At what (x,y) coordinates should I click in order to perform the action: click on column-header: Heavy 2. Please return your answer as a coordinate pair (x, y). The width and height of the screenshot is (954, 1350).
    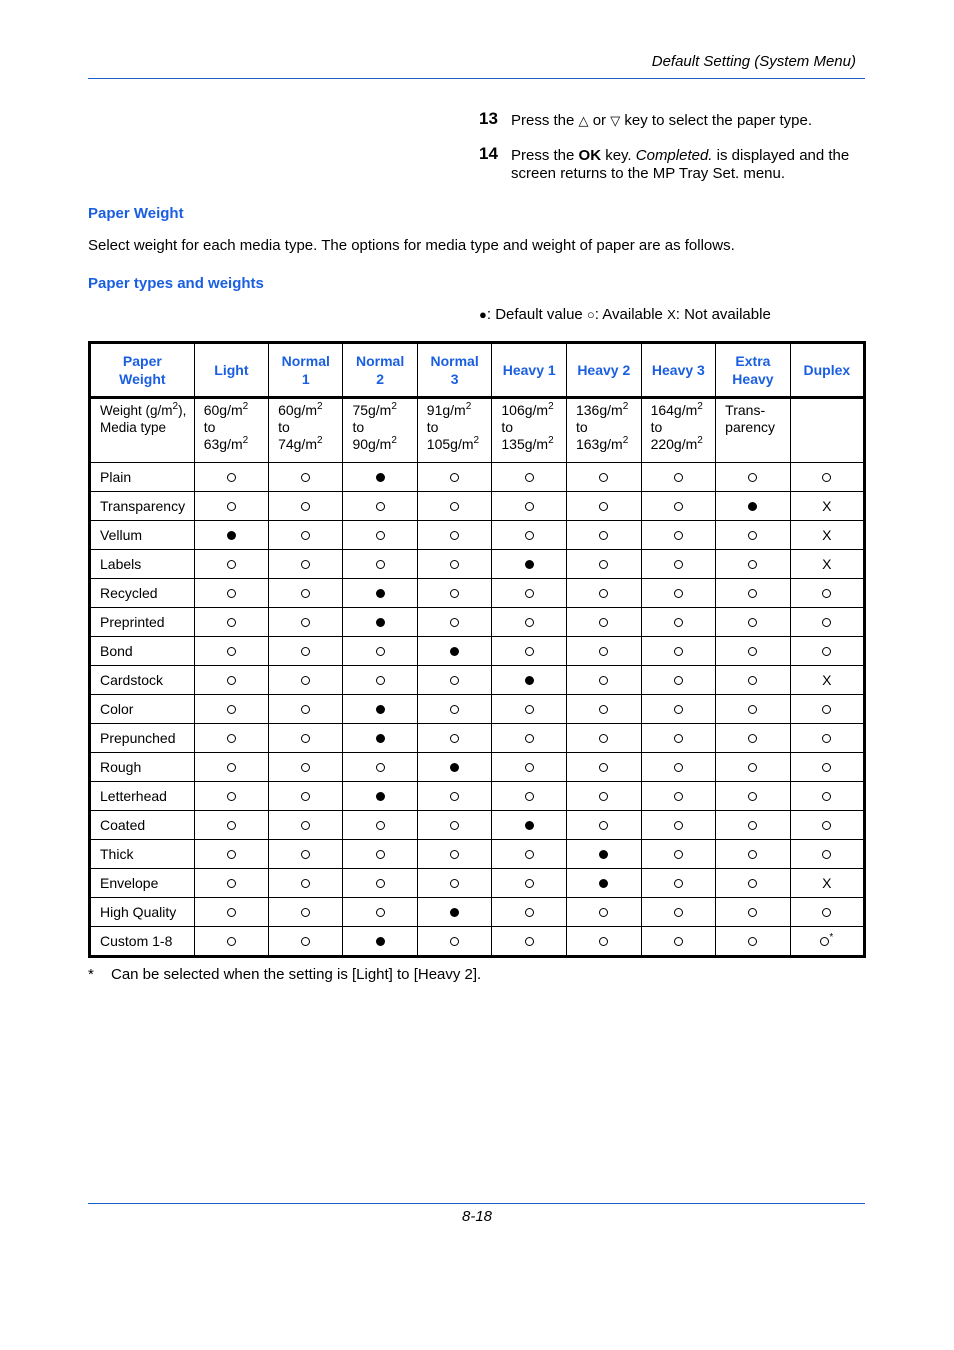
    Looking at the image, I should click on (603, 370).